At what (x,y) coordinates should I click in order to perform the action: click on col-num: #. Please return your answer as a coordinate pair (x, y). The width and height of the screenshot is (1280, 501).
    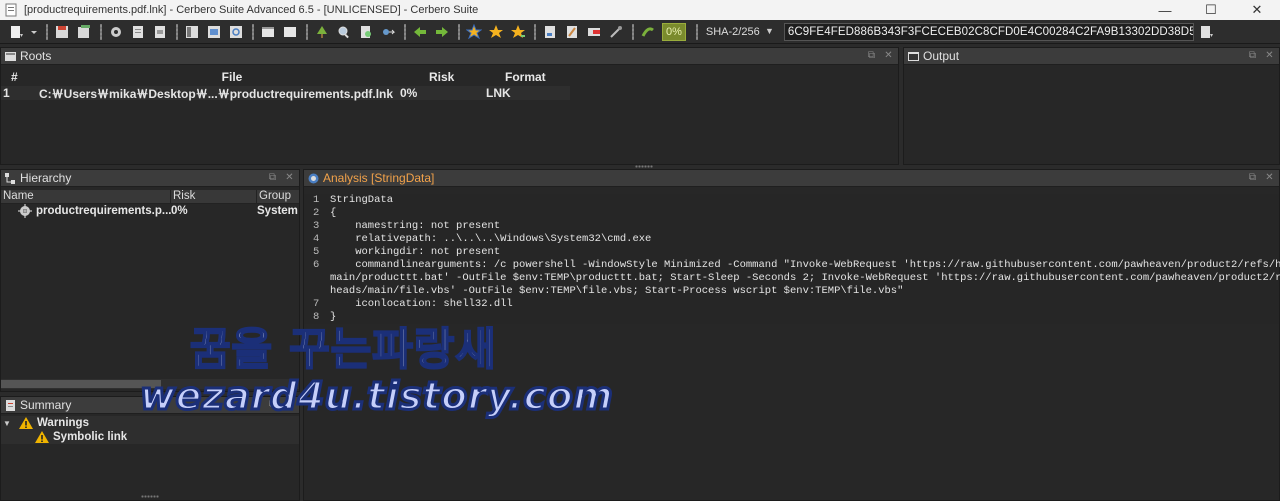
    Looking at the image, I should click on (19, 77).